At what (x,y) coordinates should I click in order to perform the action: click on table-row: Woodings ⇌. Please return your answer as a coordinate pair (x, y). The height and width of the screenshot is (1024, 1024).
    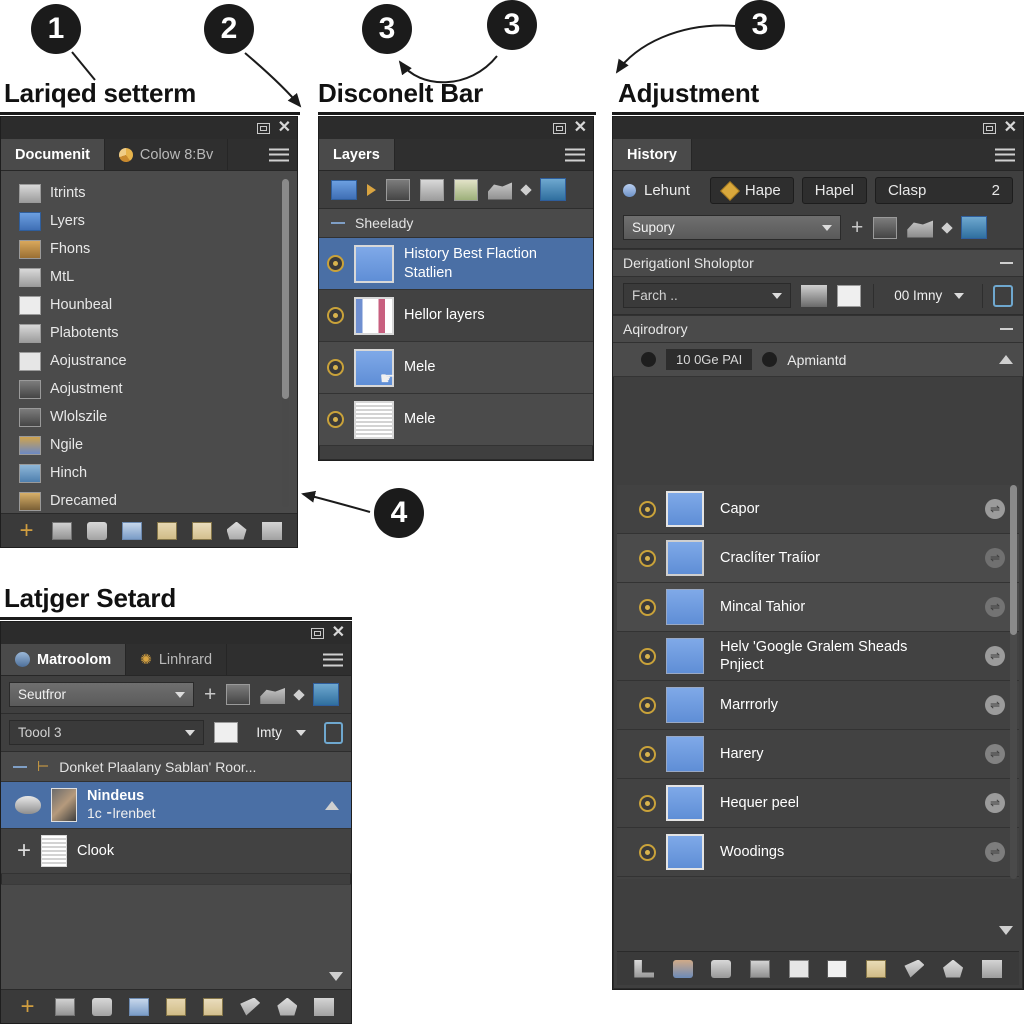
    Looking at the image, I should click on (818, 853).